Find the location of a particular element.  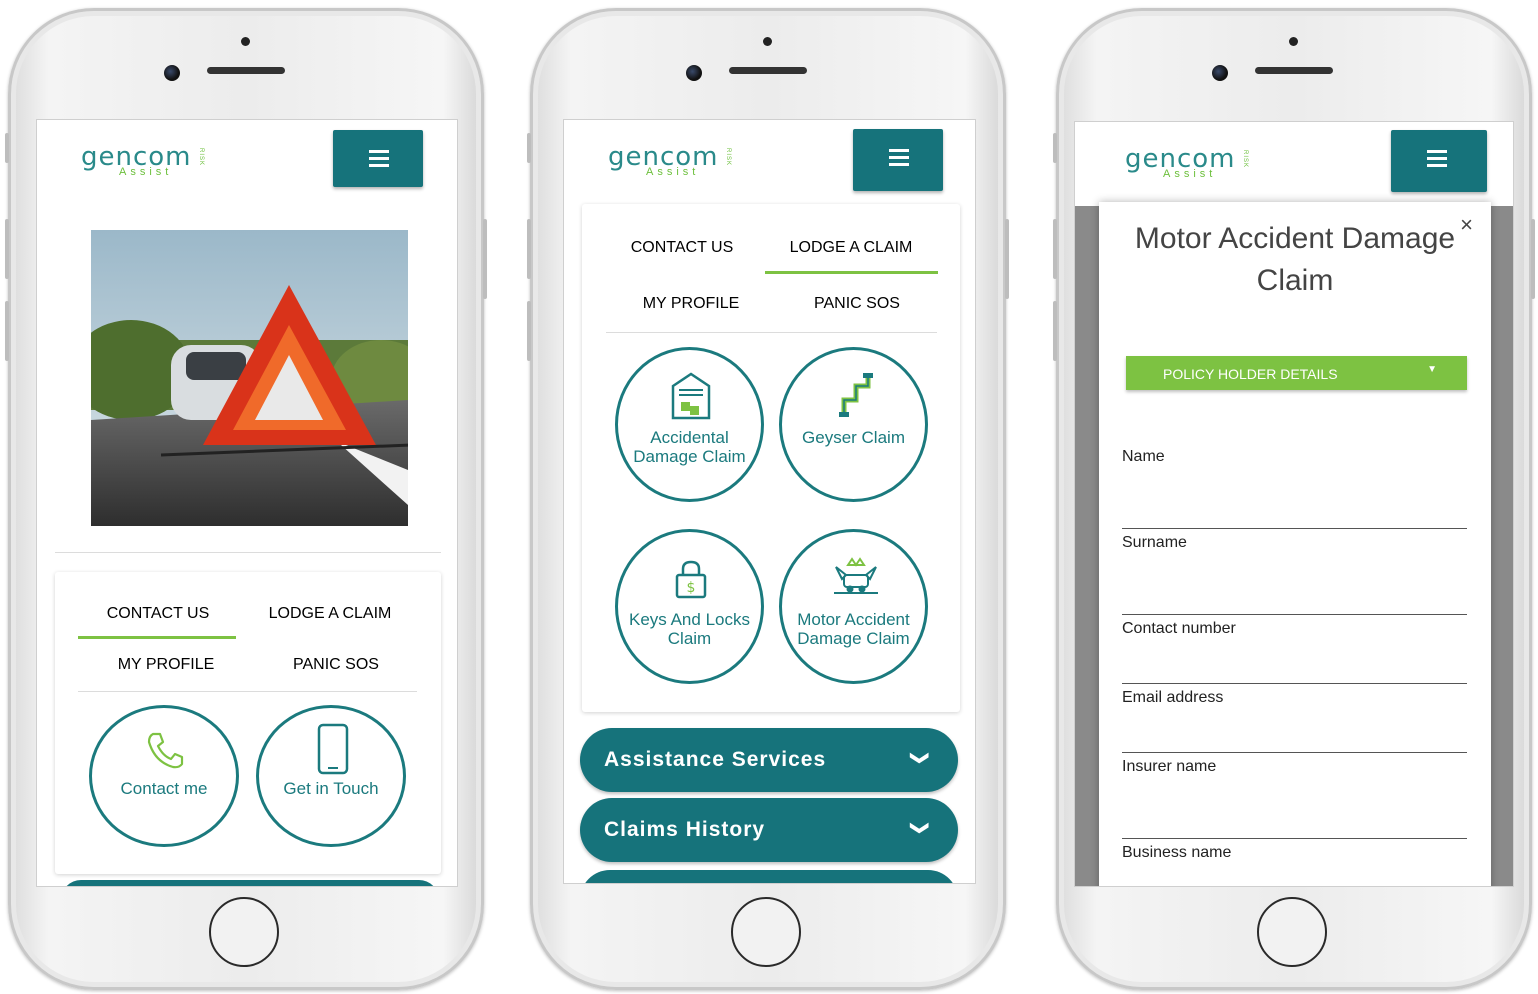

assistance-services-label: Assistance Services is located at coordinates (715, 759).